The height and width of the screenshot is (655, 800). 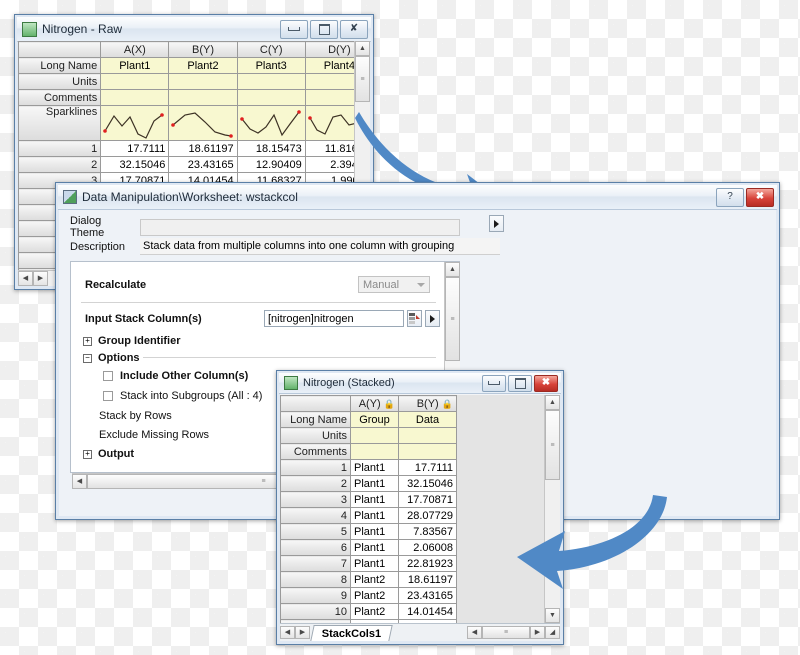 What do you see at coordinates (135, 164) in the screenshot?
I see `cell-a: 32.15046` at bounding box center [135, 164].